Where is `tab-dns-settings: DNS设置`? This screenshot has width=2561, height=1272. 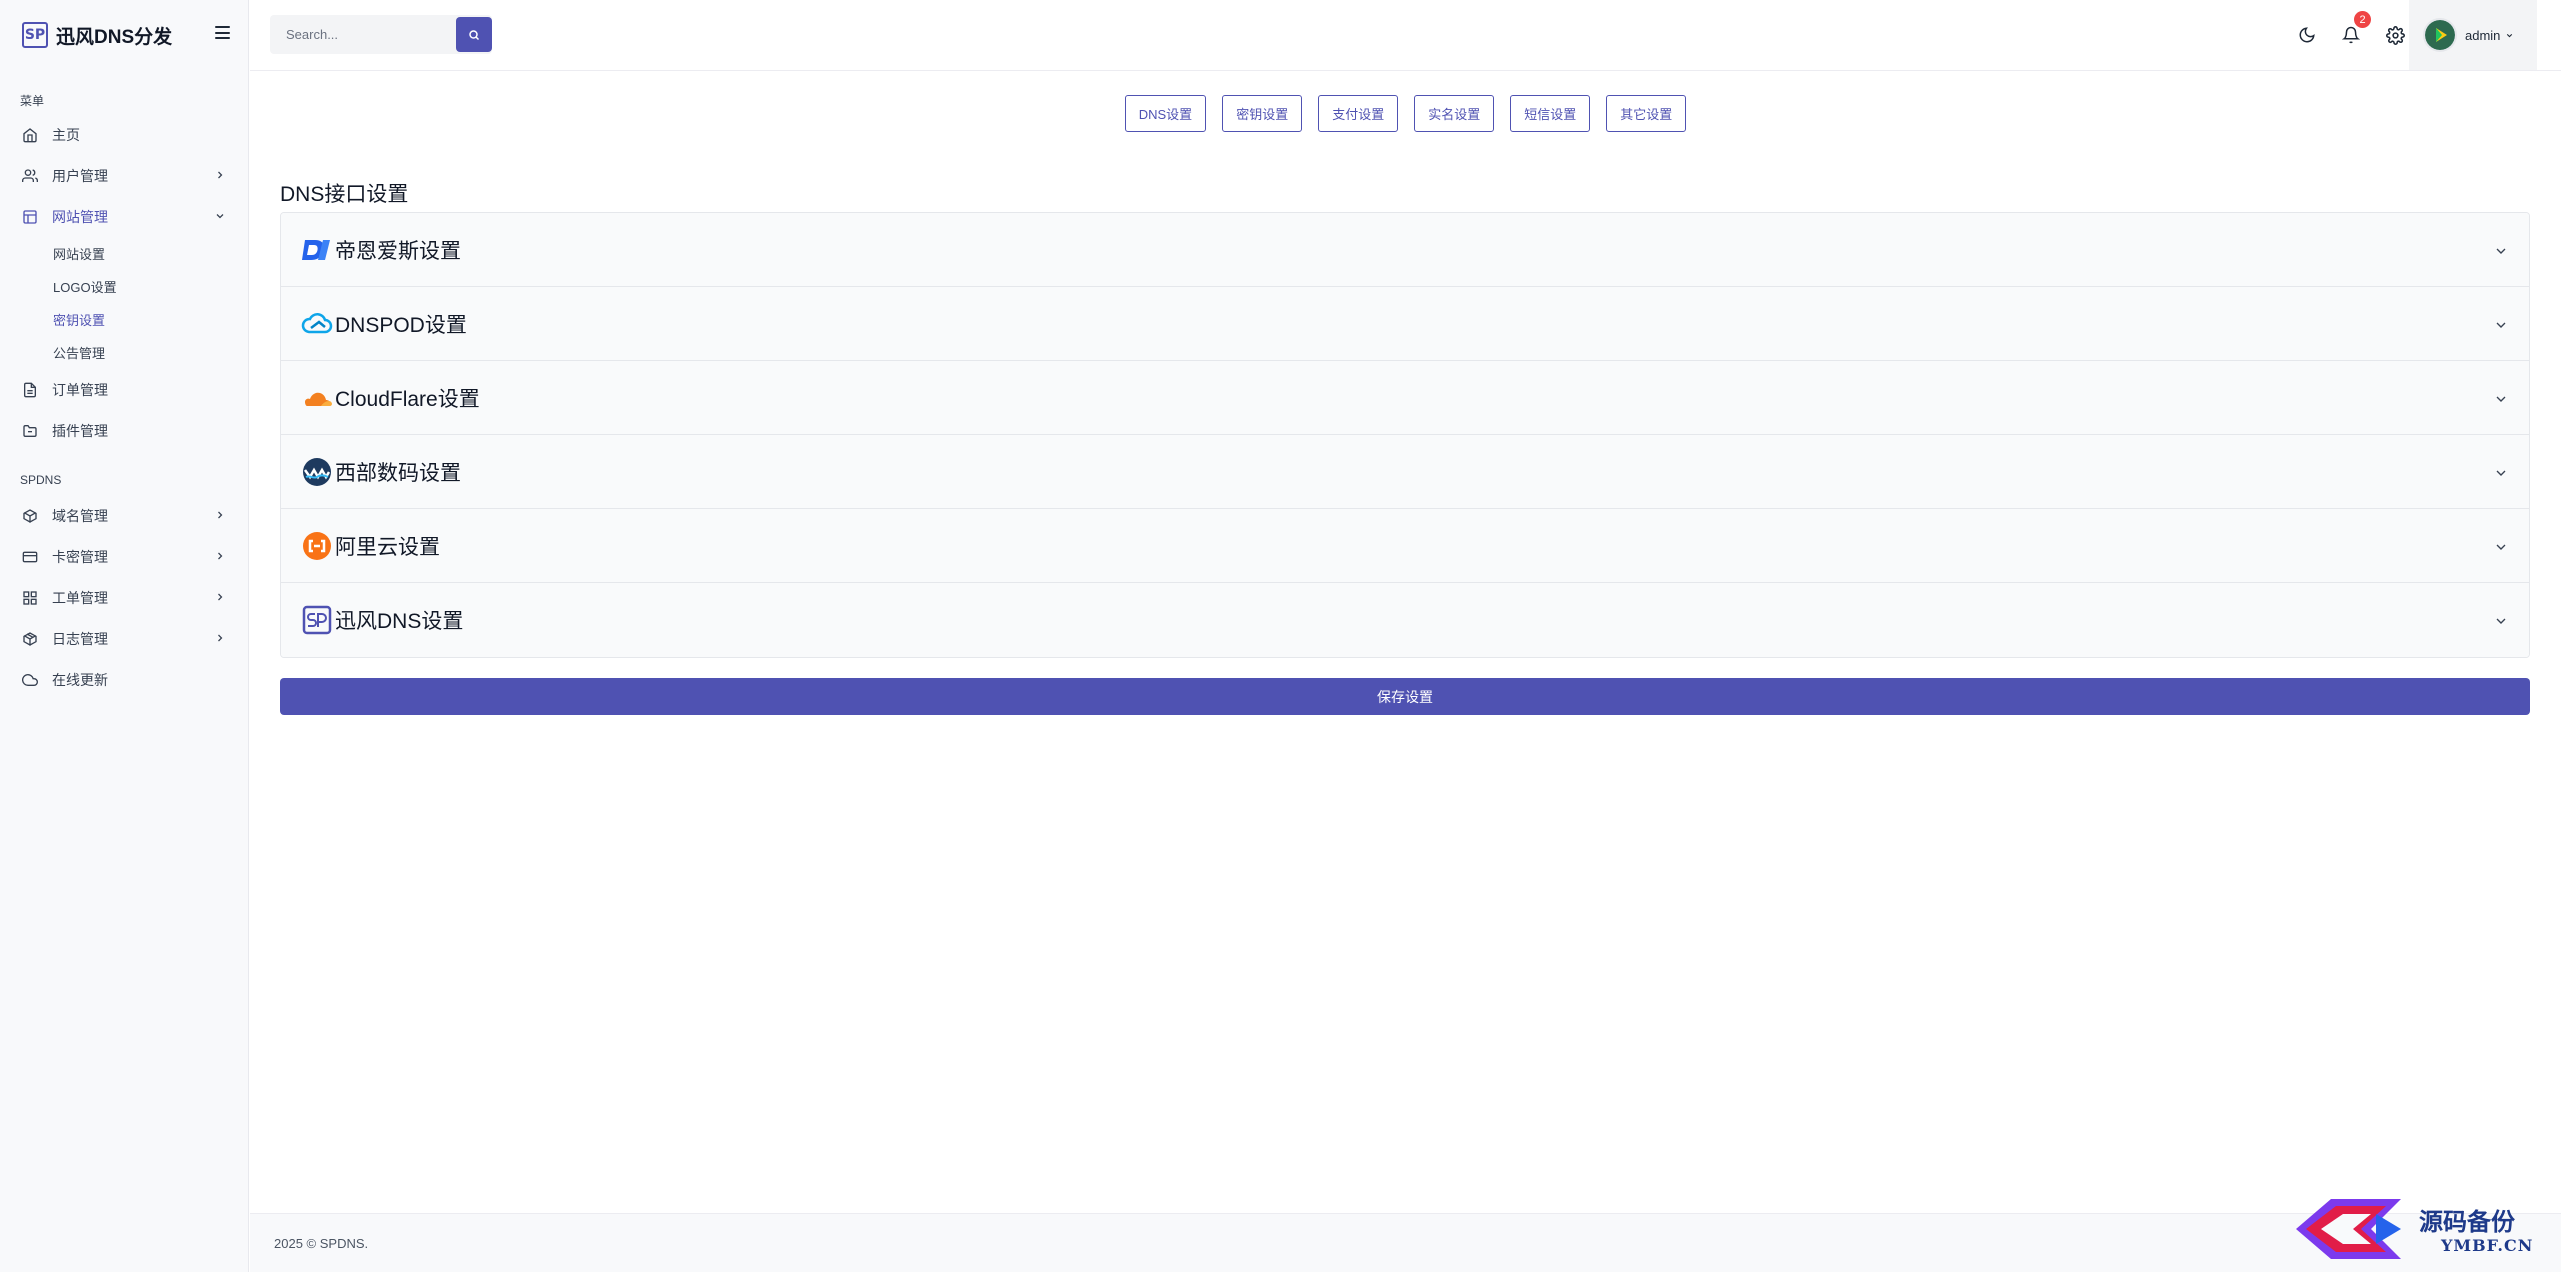 tab-dns-settings: DNS设置 is located at coordinates (1165, 113).